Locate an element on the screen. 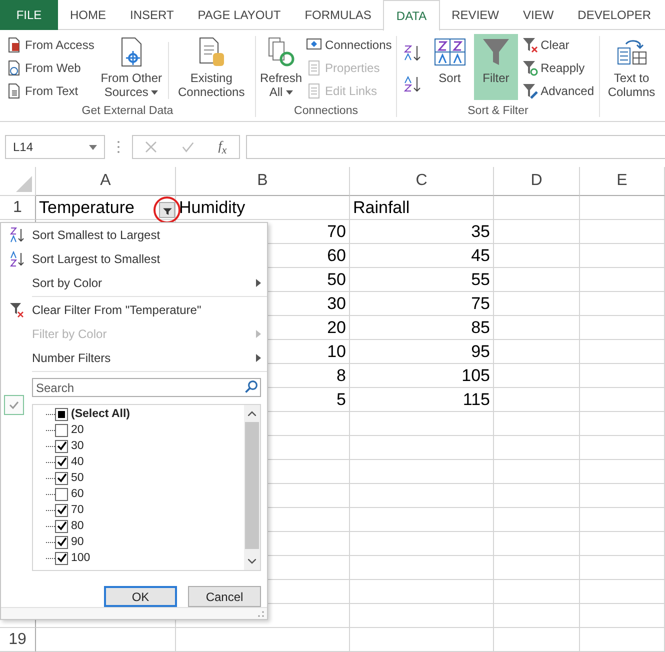 The image size is (665, 652). ribbon-tab: HOME is located at coordinates (88, 15).